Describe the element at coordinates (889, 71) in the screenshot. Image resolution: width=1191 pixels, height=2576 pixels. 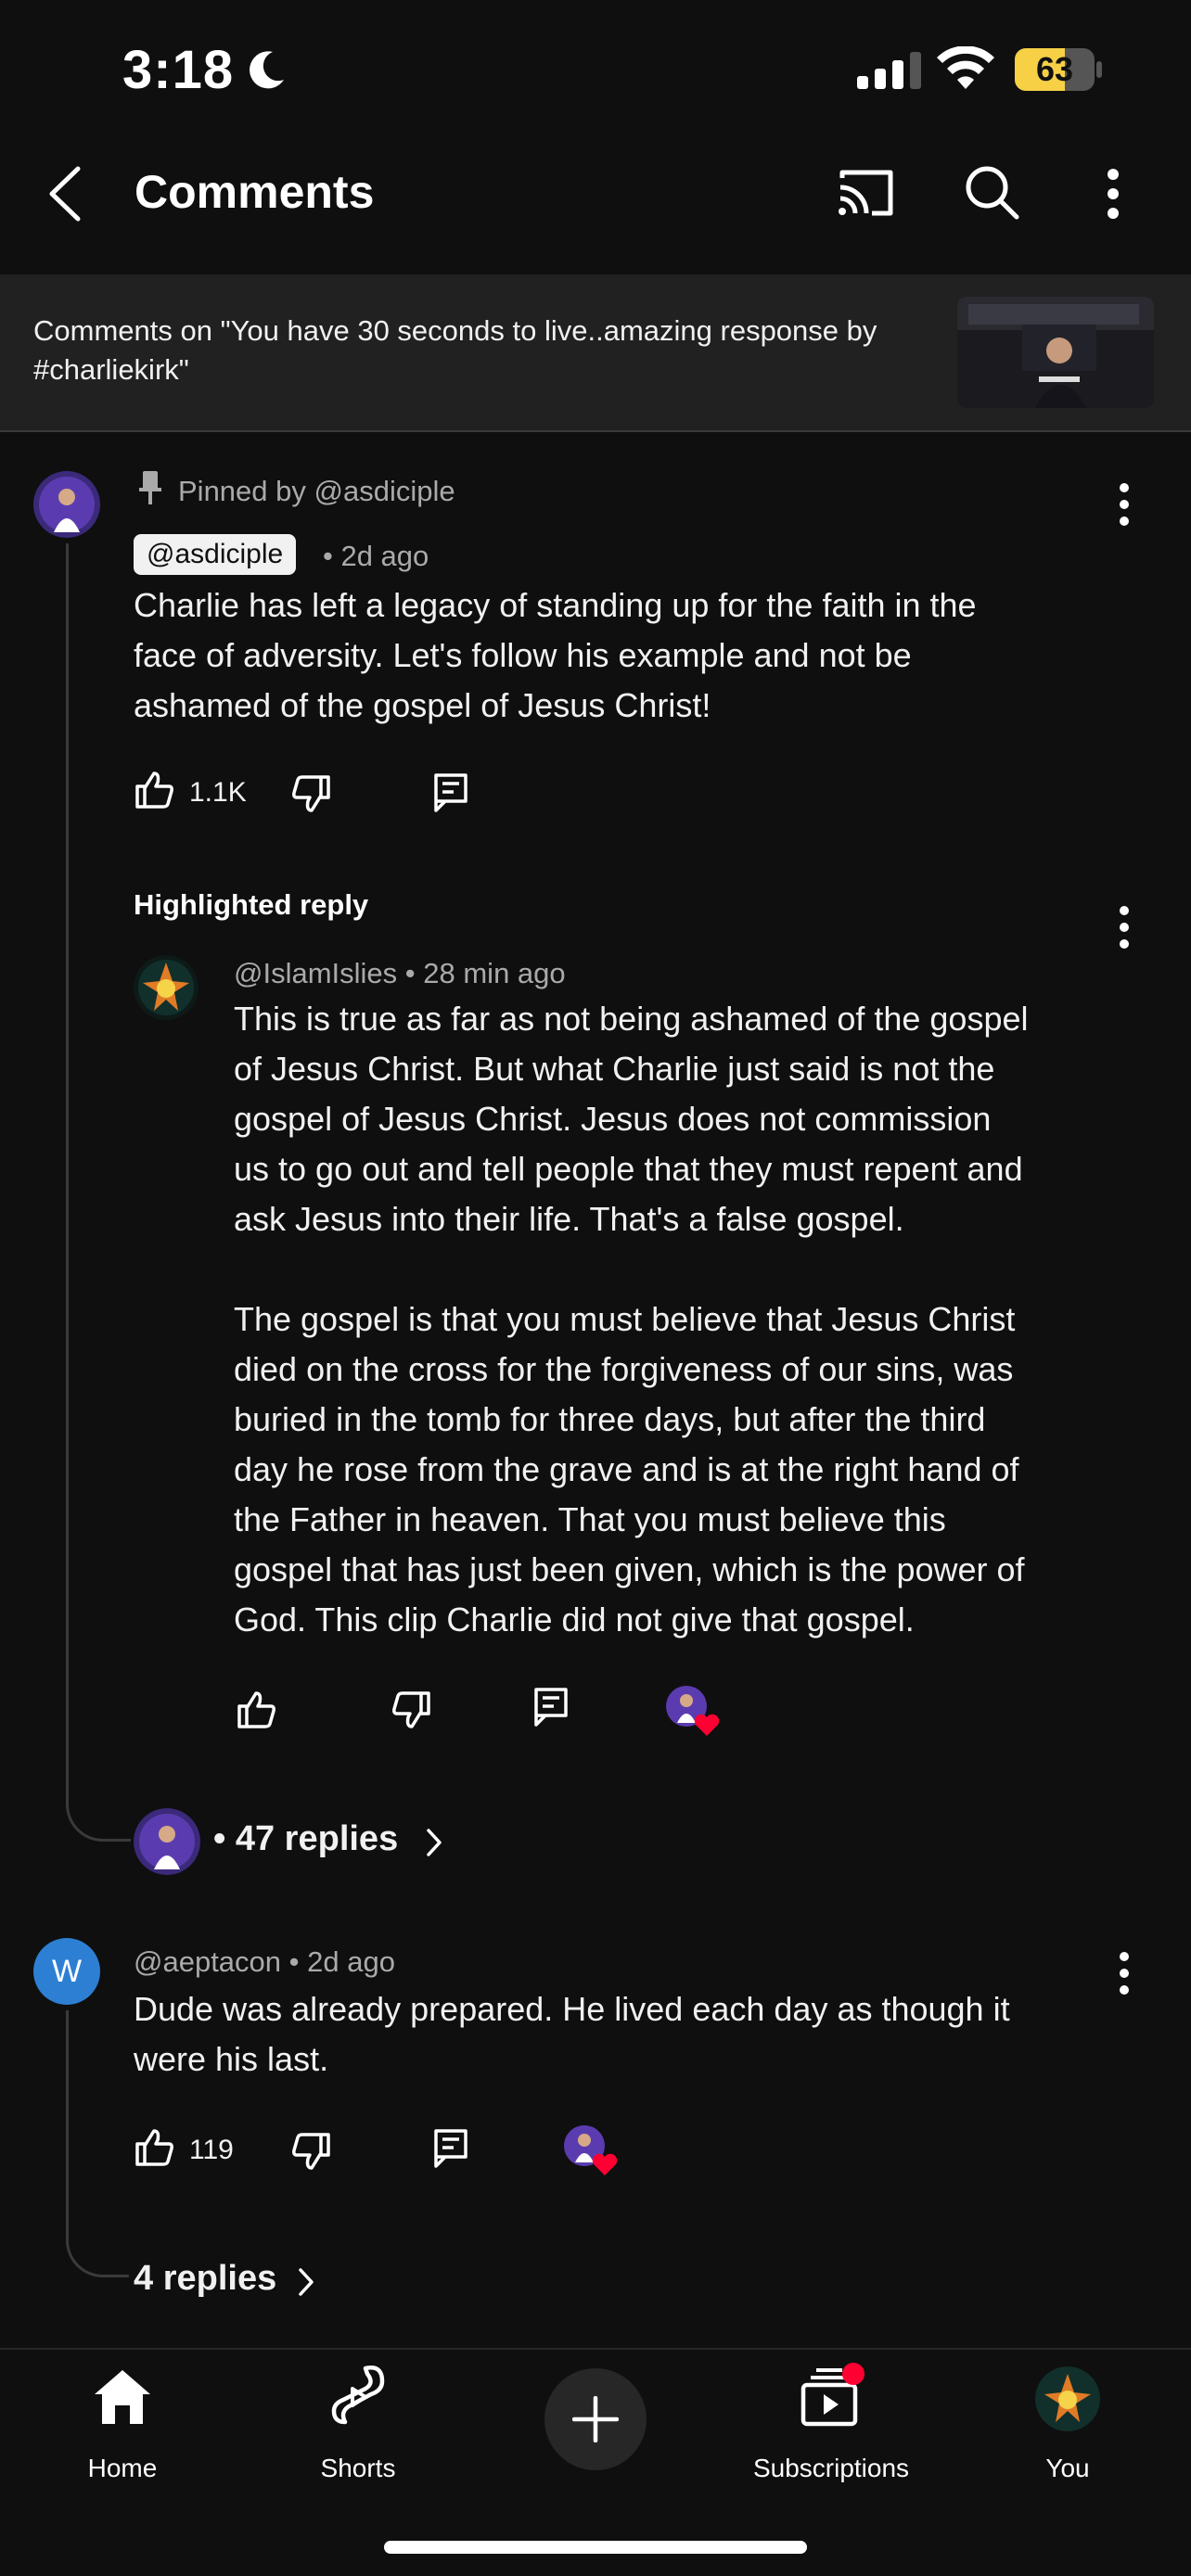
I see `signal-icon` at that location.